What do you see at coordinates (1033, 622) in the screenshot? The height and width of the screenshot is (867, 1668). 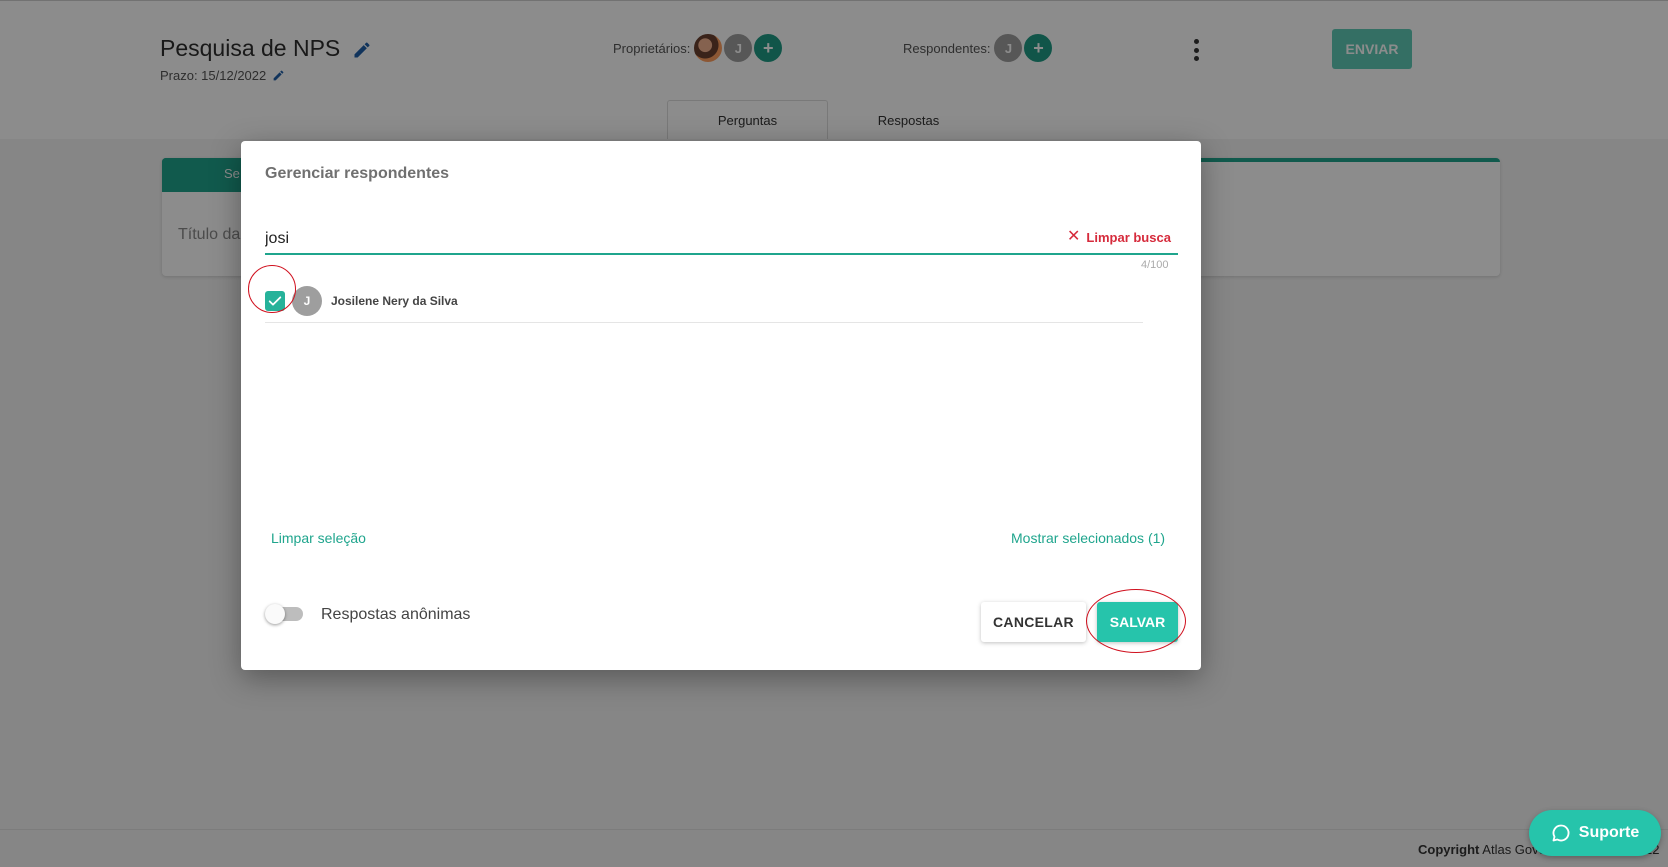 I see `cancel-button: CANCELAR` at bounding box center [1033, 622].